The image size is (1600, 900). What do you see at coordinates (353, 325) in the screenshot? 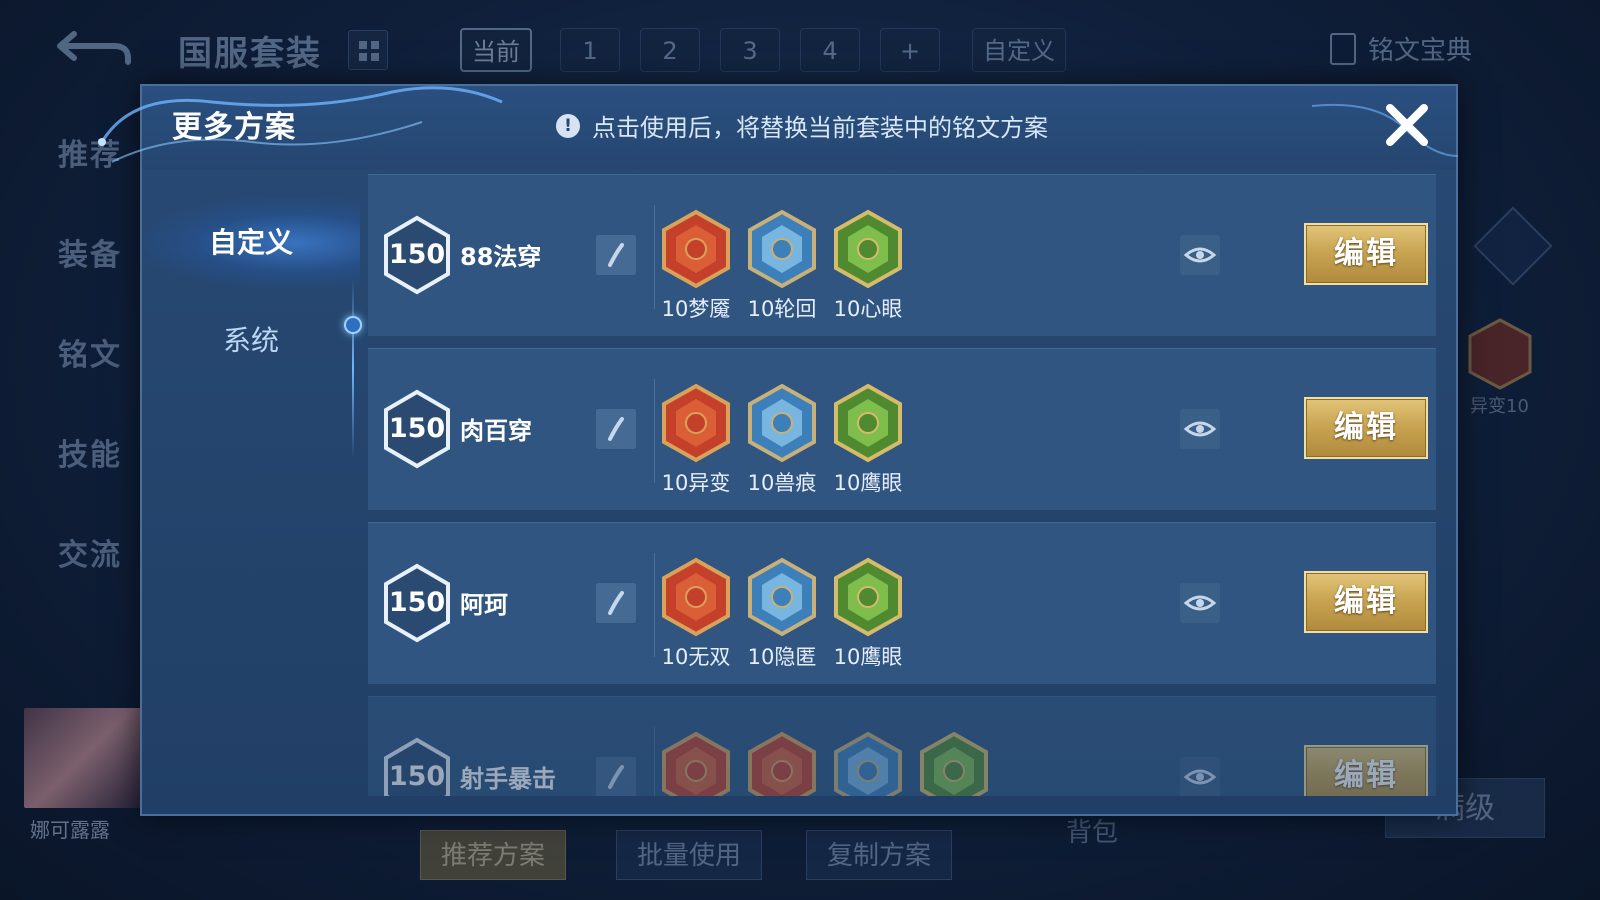
I see `tab-indicator-dot` at bounding box center [353, 325].